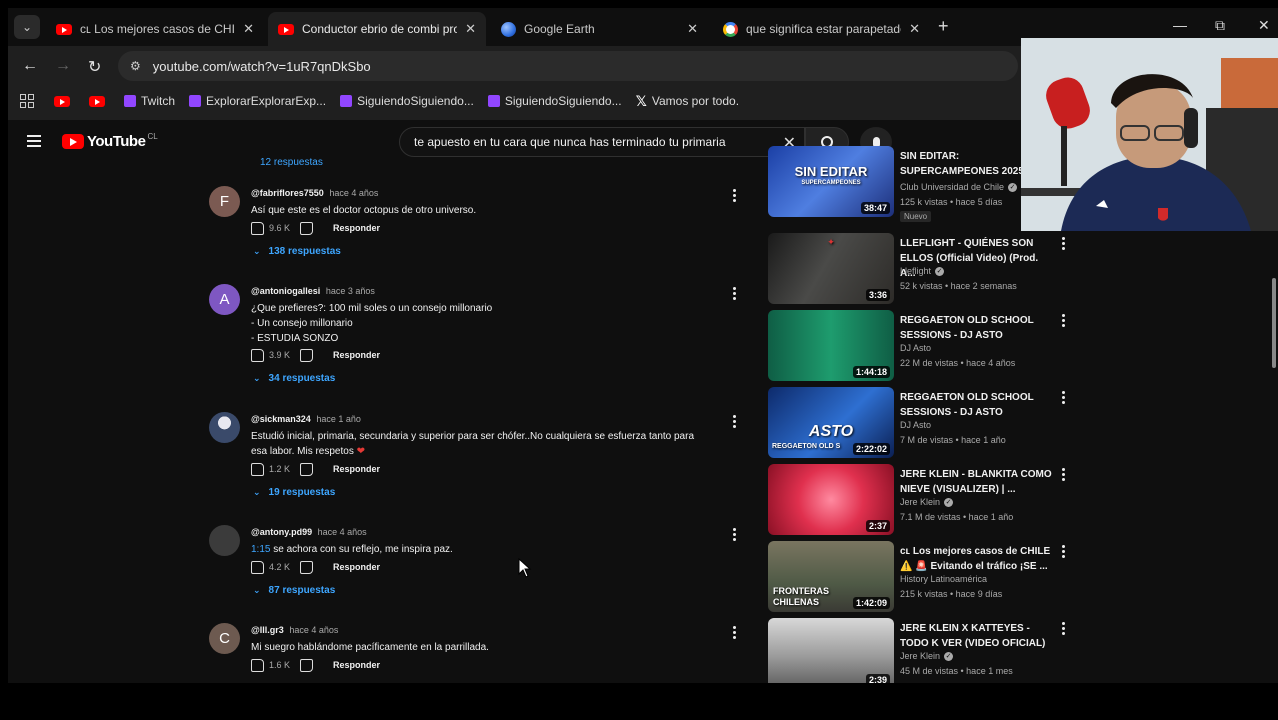 Image resolution: width=1278 pixels, height=720 pixels. Describe the element at coordinates (959, 187) in the screenshot. I see `channel-name: Club Universidad de Chile ✓` at that location.